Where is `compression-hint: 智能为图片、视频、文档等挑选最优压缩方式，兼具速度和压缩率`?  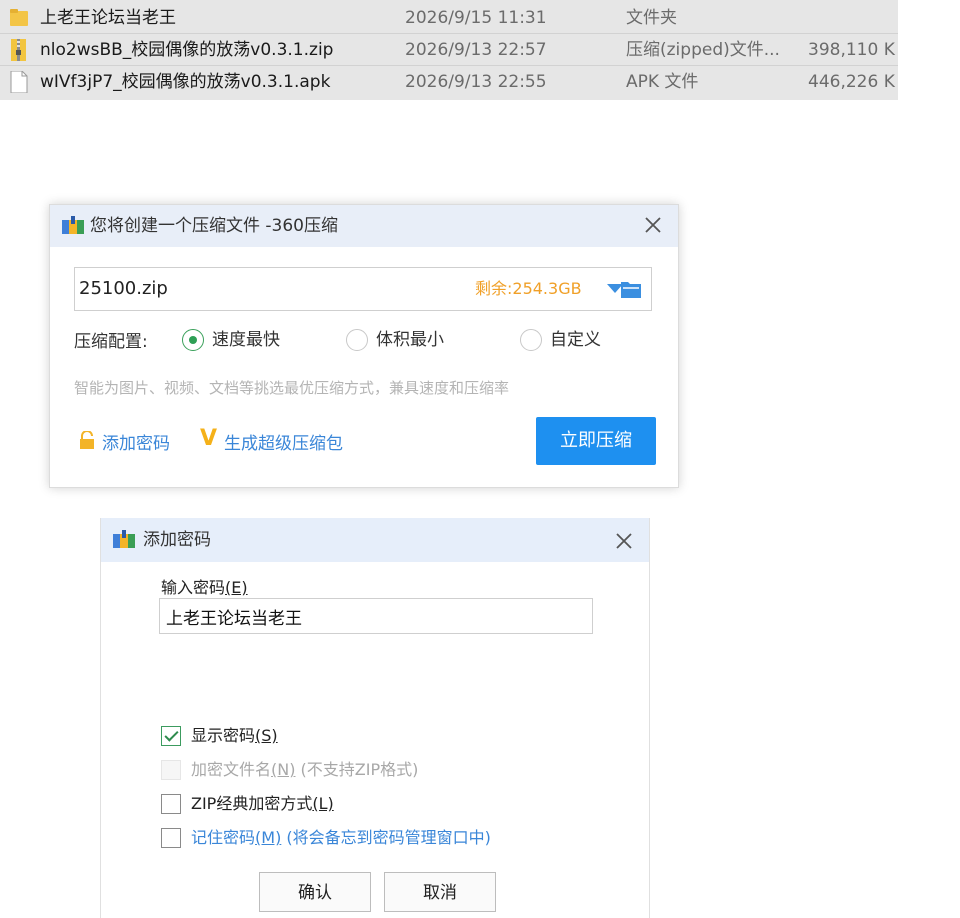 compression-hint: 智能为图片、视频、文档等挑选最优压缩方式，兼具速度和压缩率 is located at coordinates (292, 388).